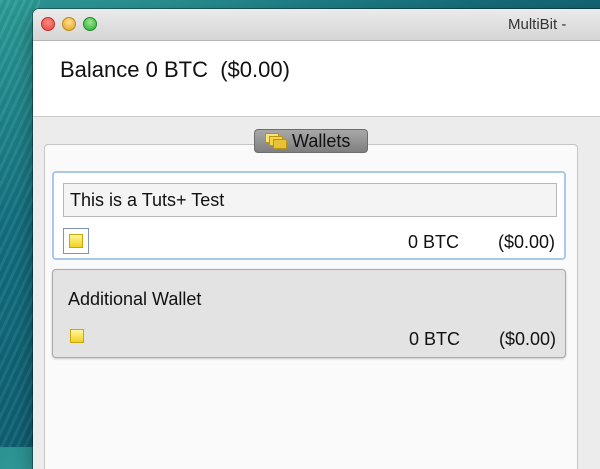 The image size is (600, 469). I want to click on wallet-icon-button, so click(76, 241).